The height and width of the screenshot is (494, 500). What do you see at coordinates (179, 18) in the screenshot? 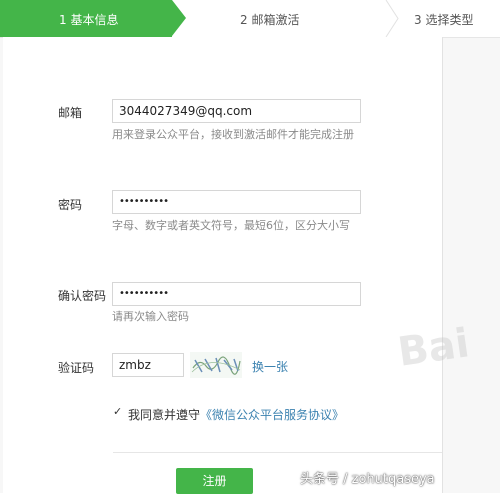
I see `step-1-arrow` at bounding box center [179, 18].